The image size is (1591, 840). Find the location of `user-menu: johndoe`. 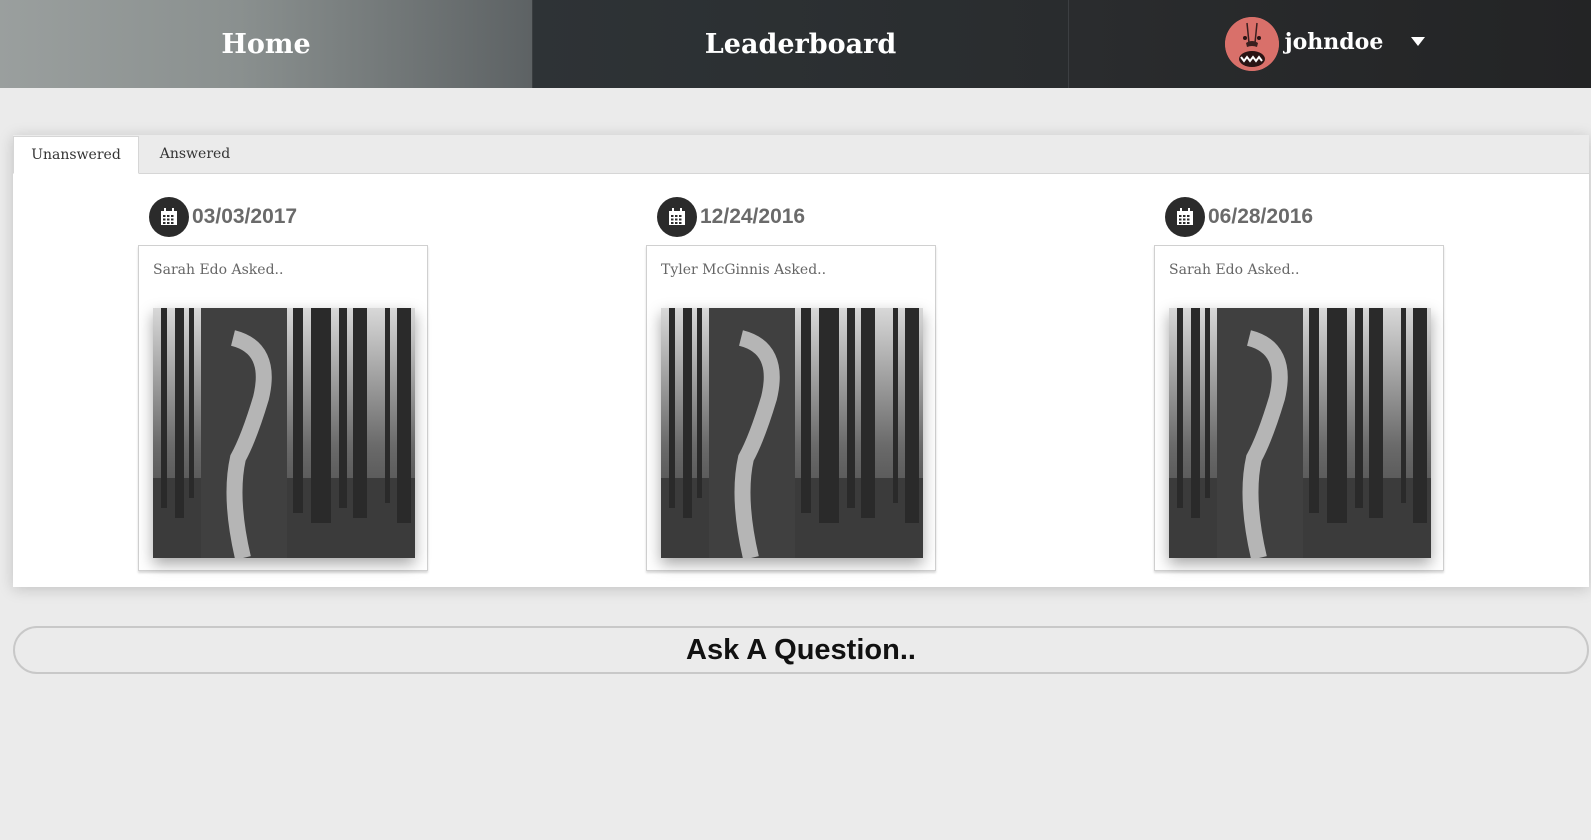

user-menu: johndoe is located at coordinates (1330, 44).